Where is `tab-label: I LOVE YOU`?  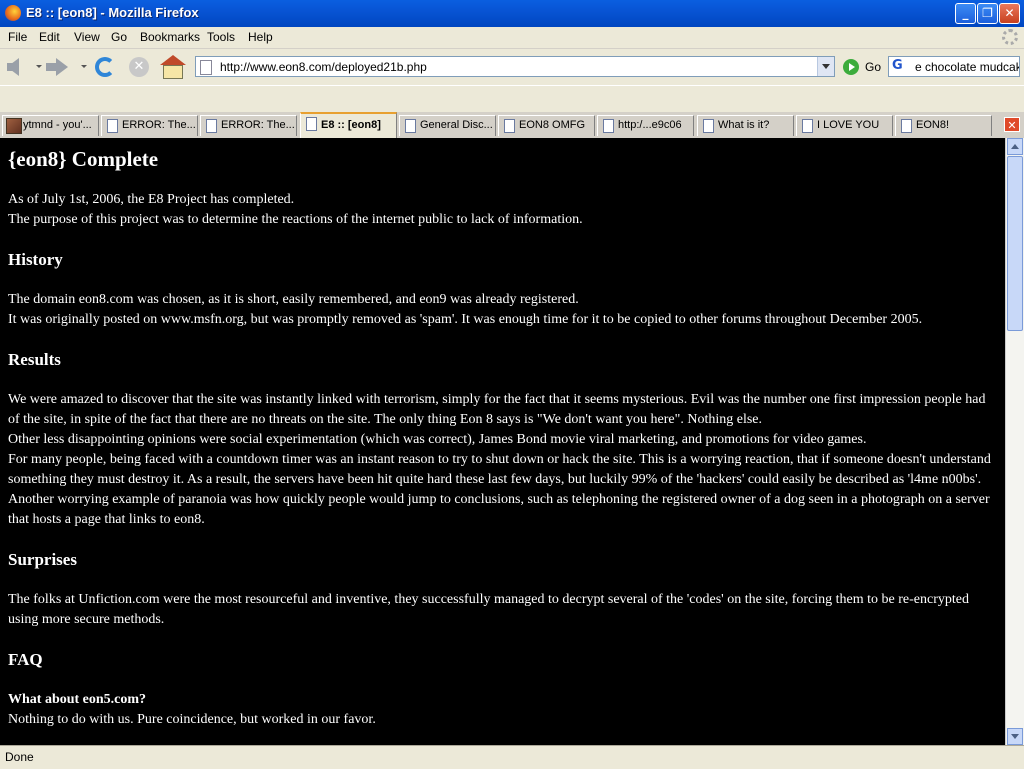 tab-label: I LOVE YOU is located at coordinates (848, 125).